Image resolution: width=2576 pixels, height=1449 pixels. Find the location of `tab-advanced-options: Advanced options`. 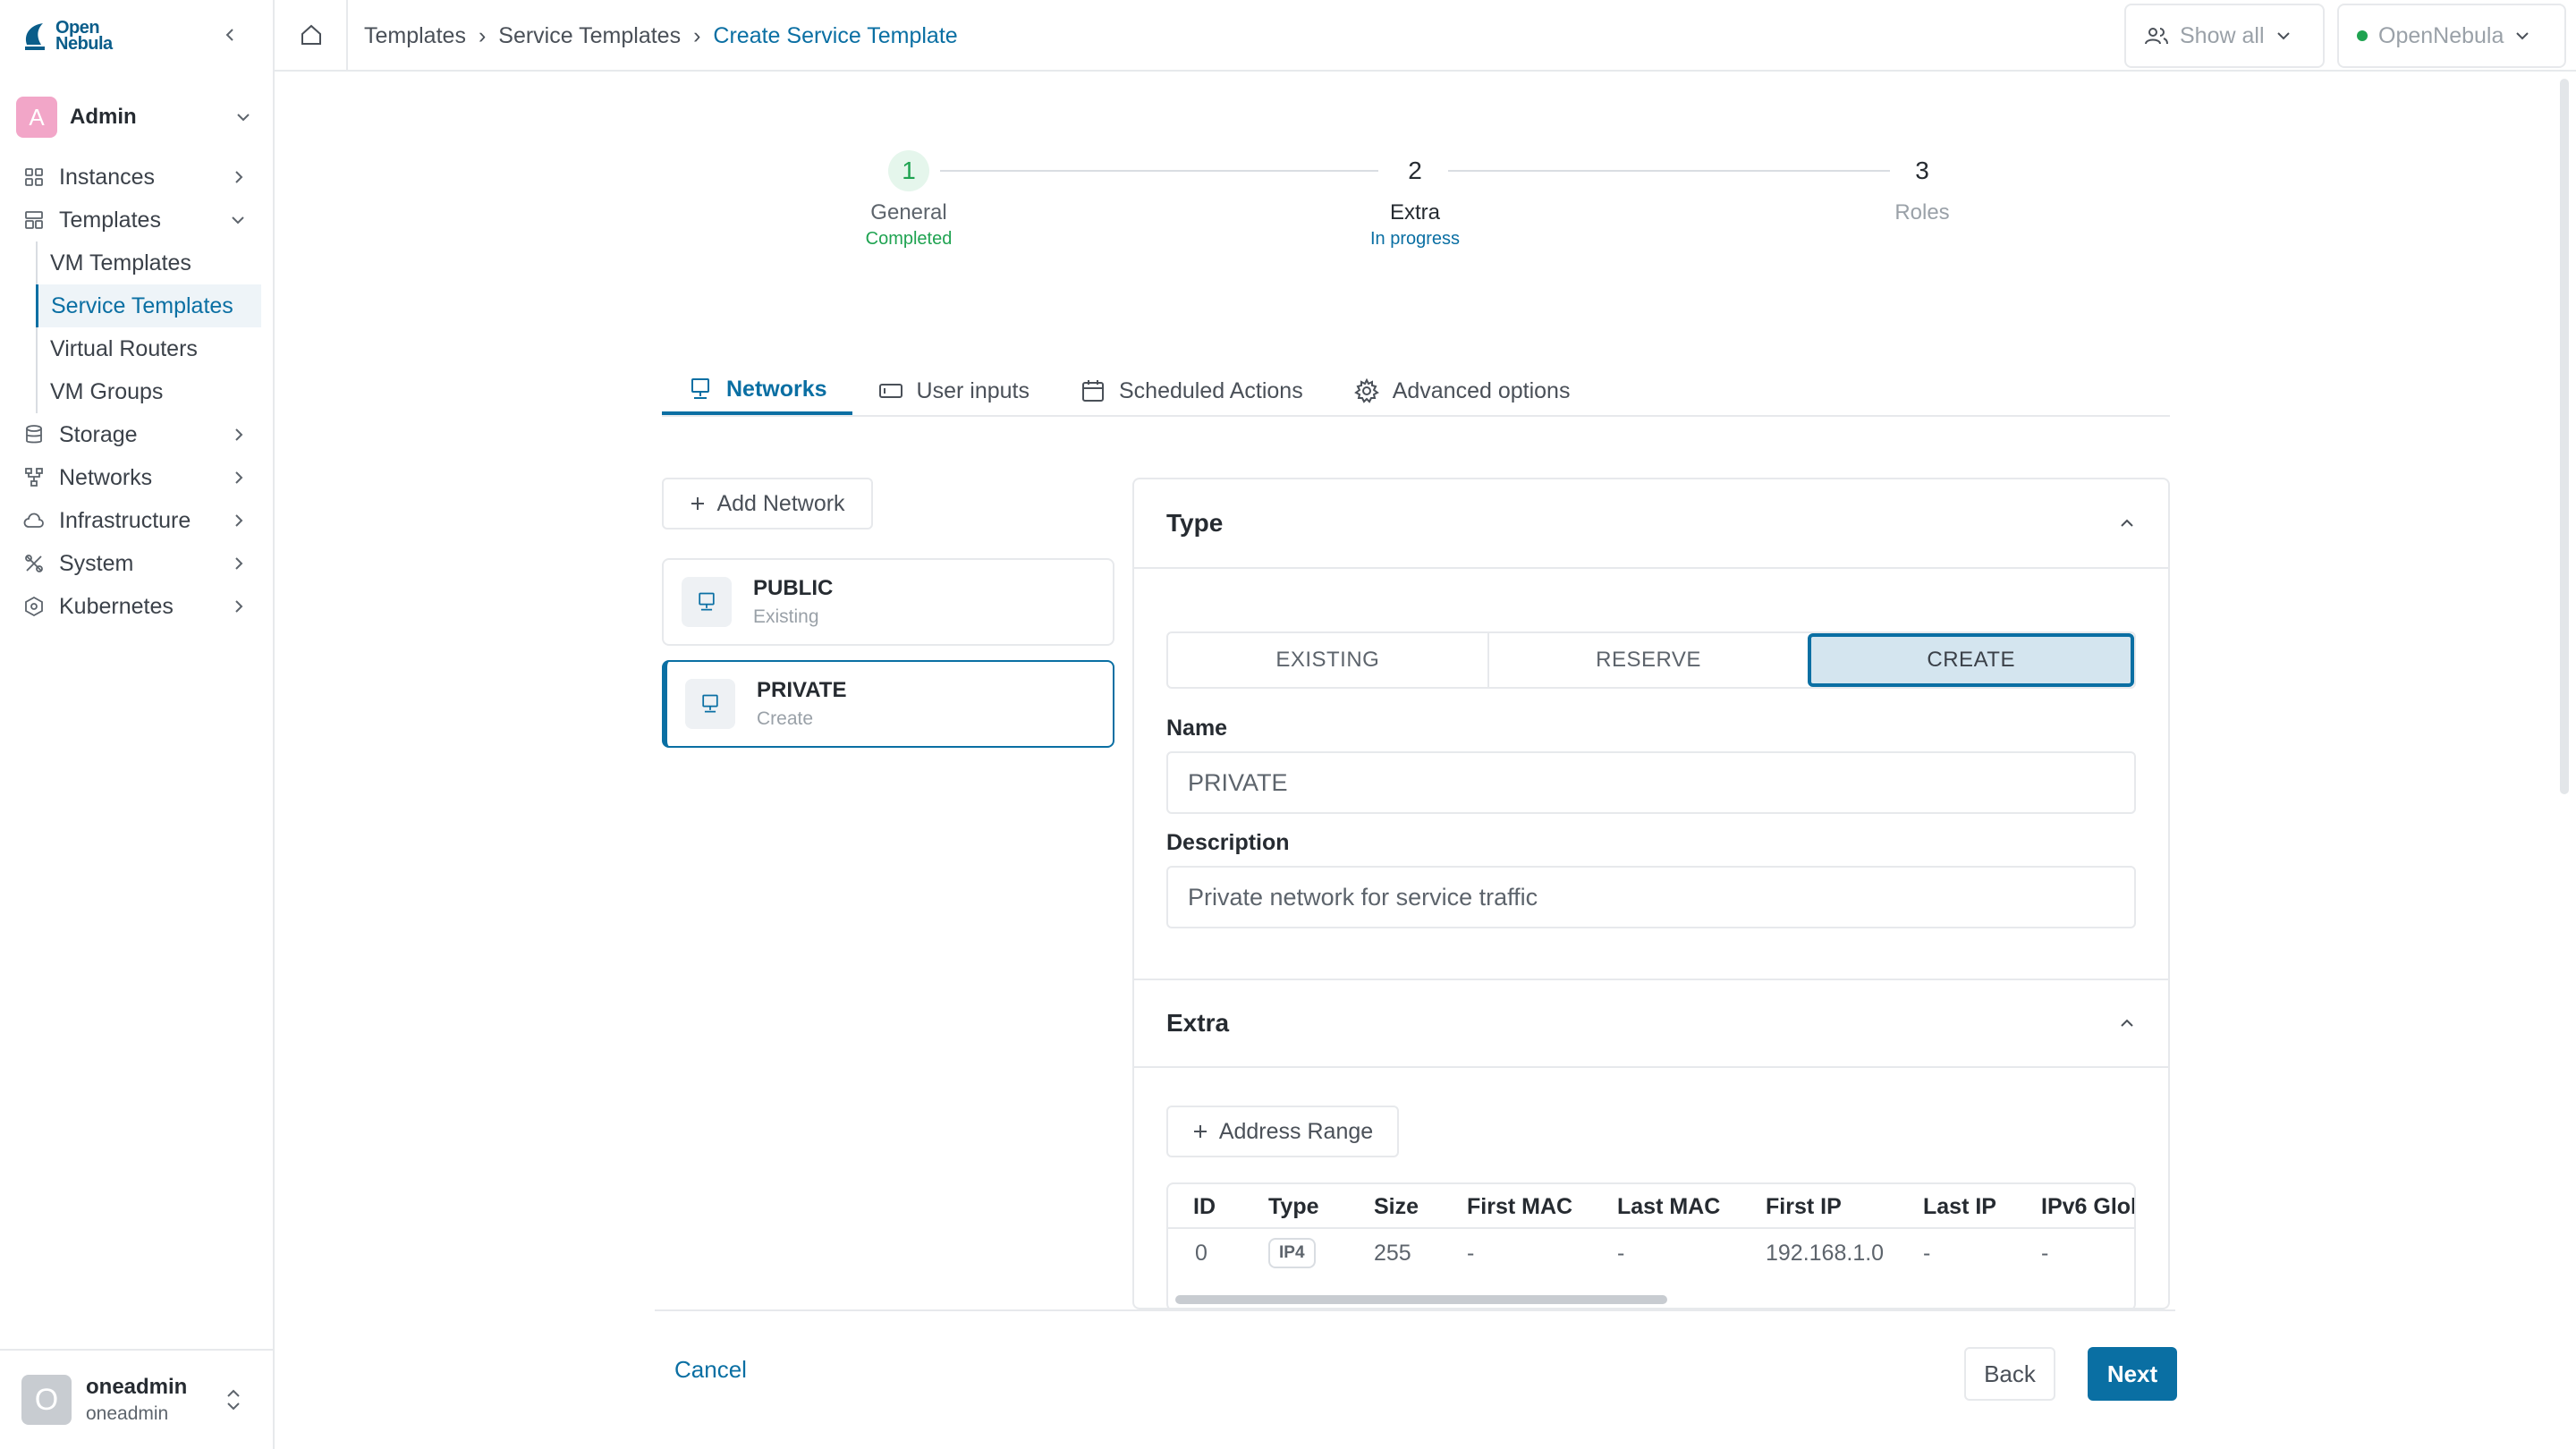

tab-advanced-options: Advanced options is located at coordinates (1462, 391).